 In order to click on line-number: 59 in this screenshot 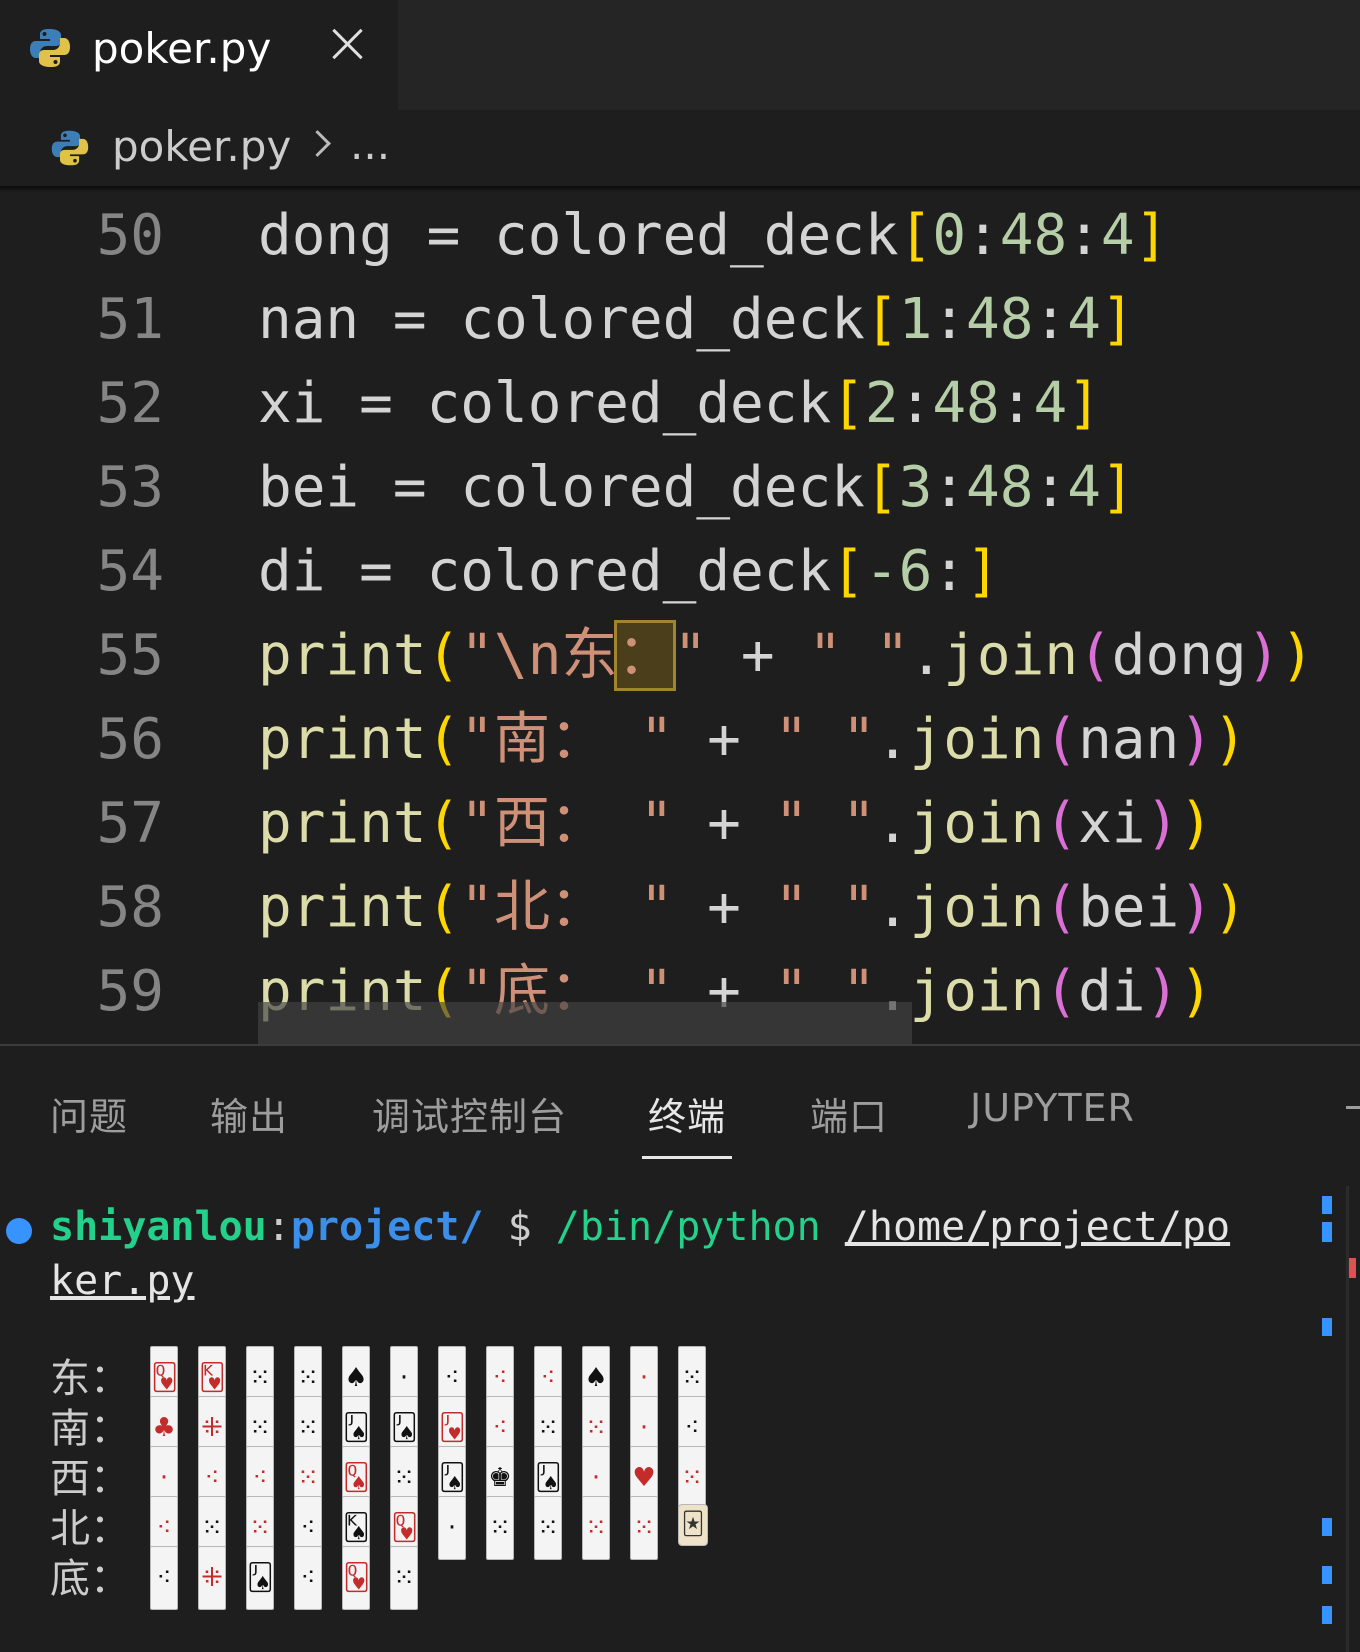, I will do `click(130, 991)`.